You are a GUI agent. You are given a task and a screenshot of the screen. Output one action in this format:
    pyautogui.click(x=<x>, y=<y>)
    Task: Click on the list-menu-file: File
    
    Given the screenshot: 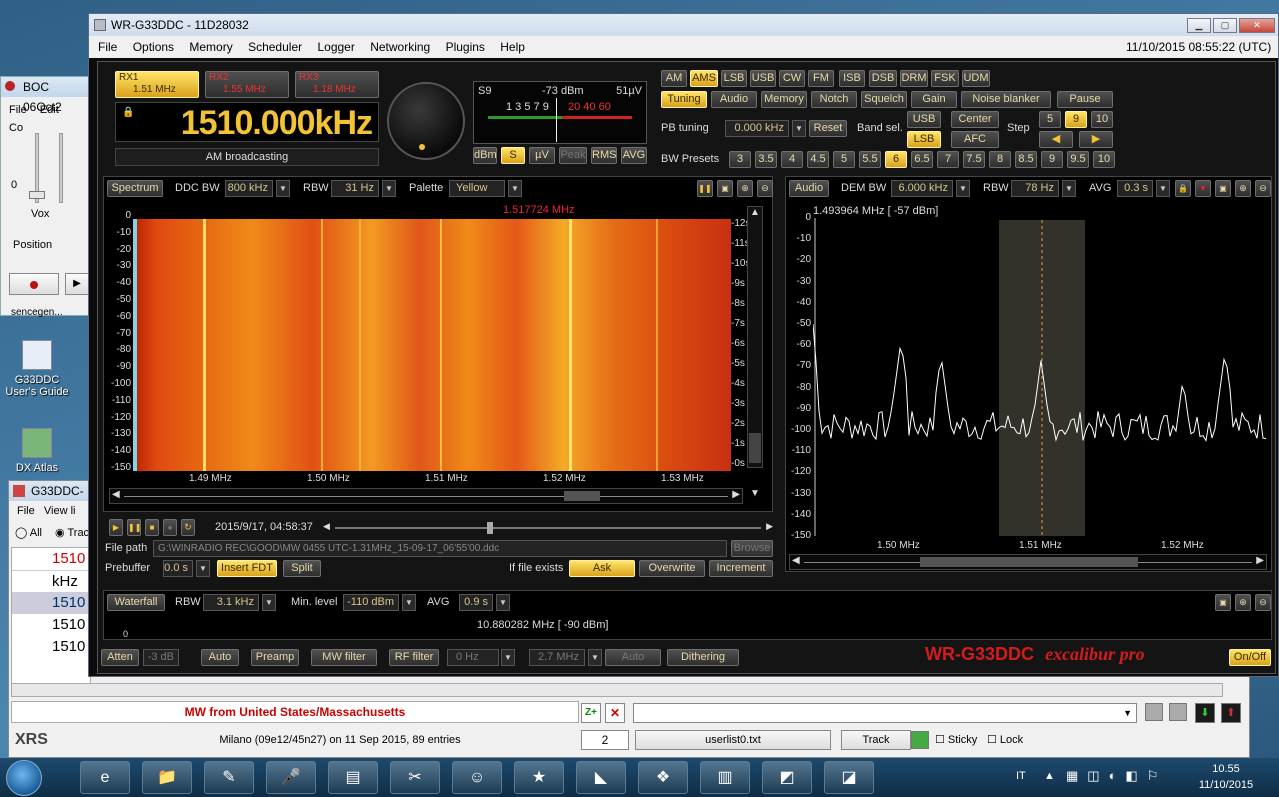 What is the action you would take?
    pyautogui.click(x=26, y=511)
    